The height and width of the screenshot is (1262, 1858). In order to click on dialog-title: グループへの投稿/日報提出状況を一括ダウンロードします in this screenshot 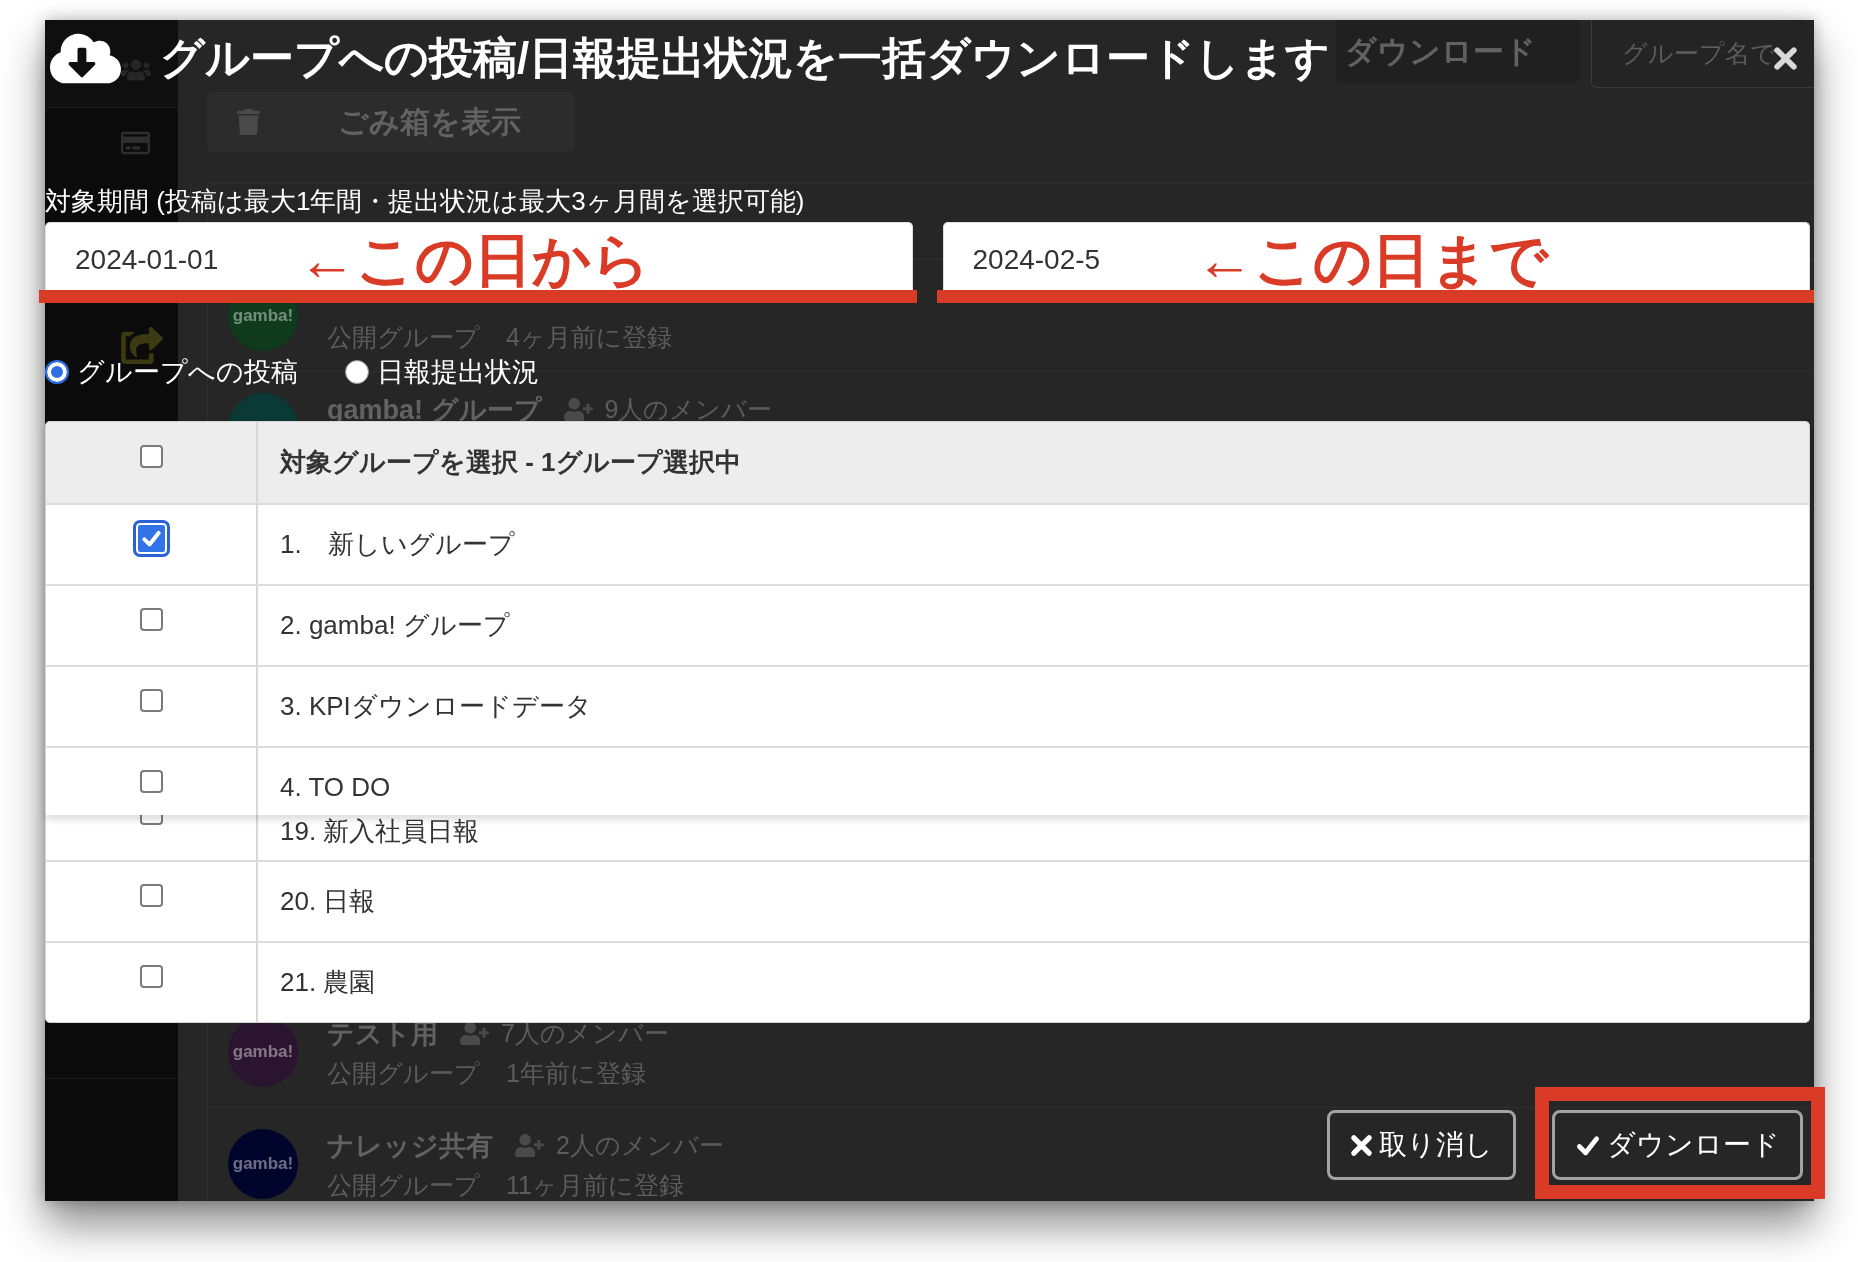, I will do `click(745, 58)`.